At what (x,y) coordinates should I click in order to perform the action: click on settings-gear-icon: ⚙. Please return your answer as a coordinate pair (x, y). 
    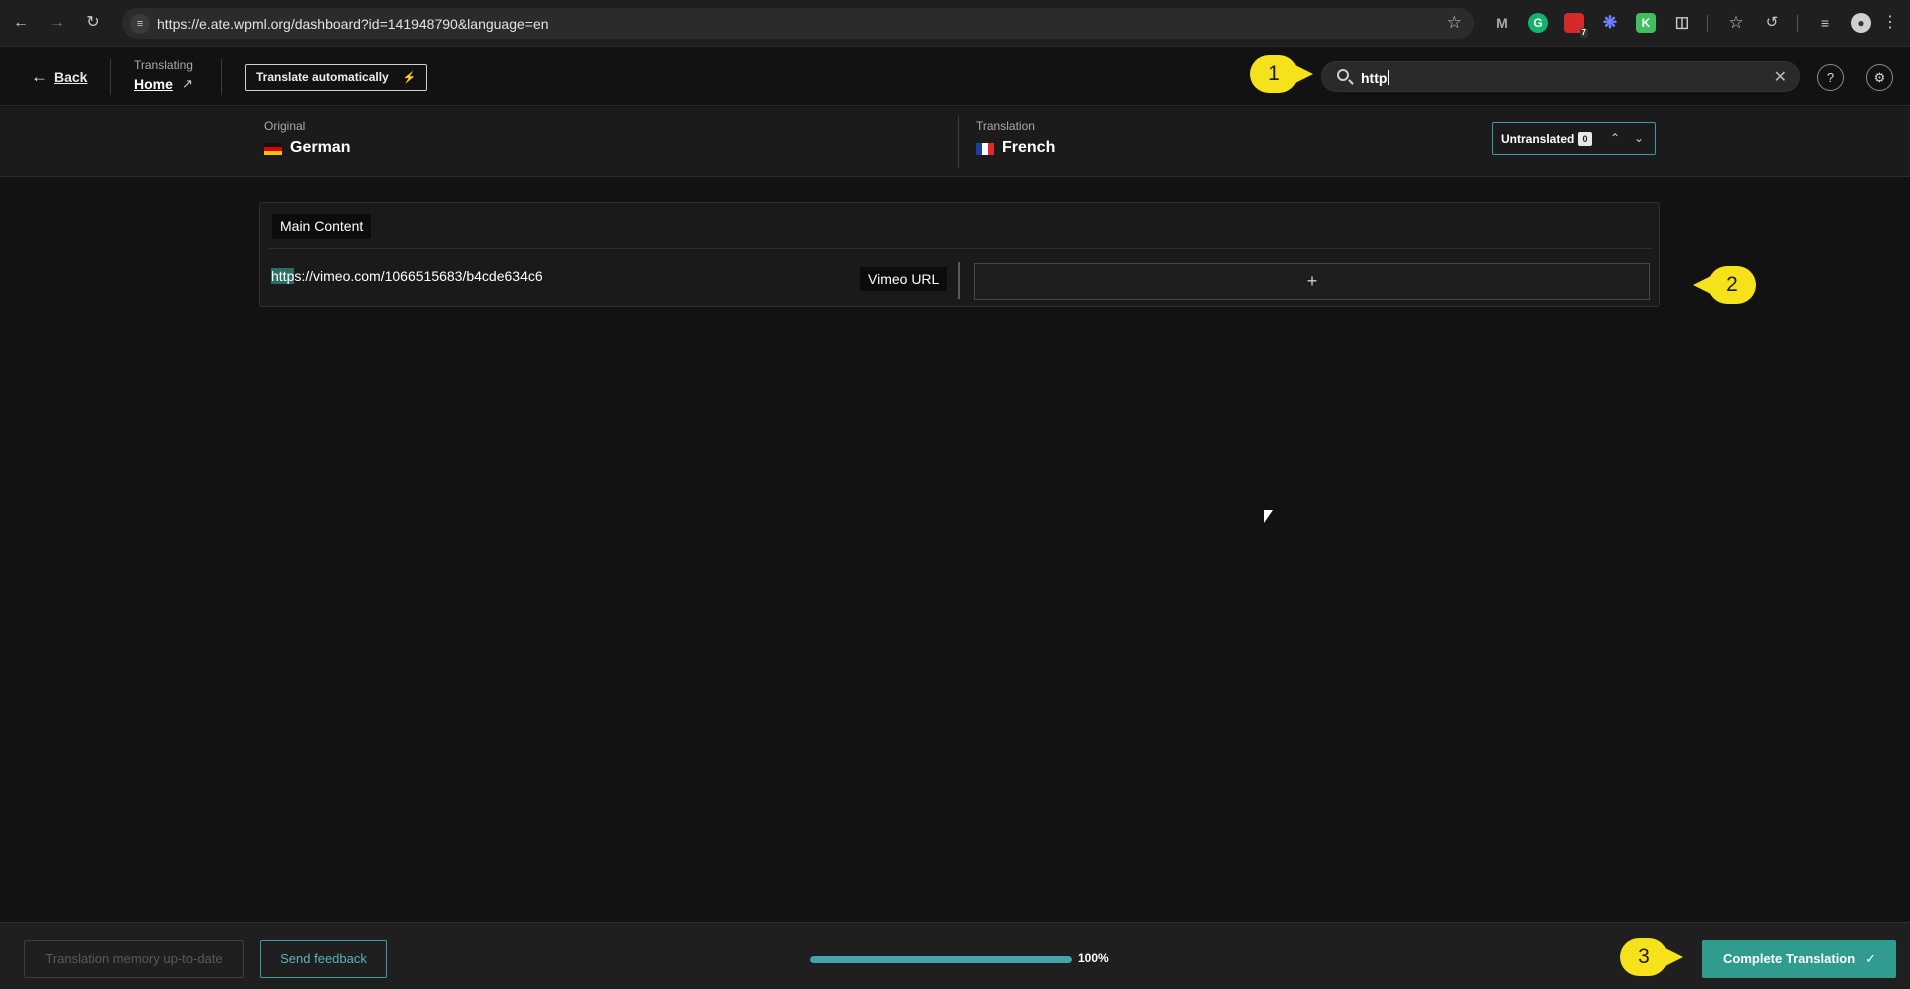
    Looking at the image, I should click on (1879, 77).